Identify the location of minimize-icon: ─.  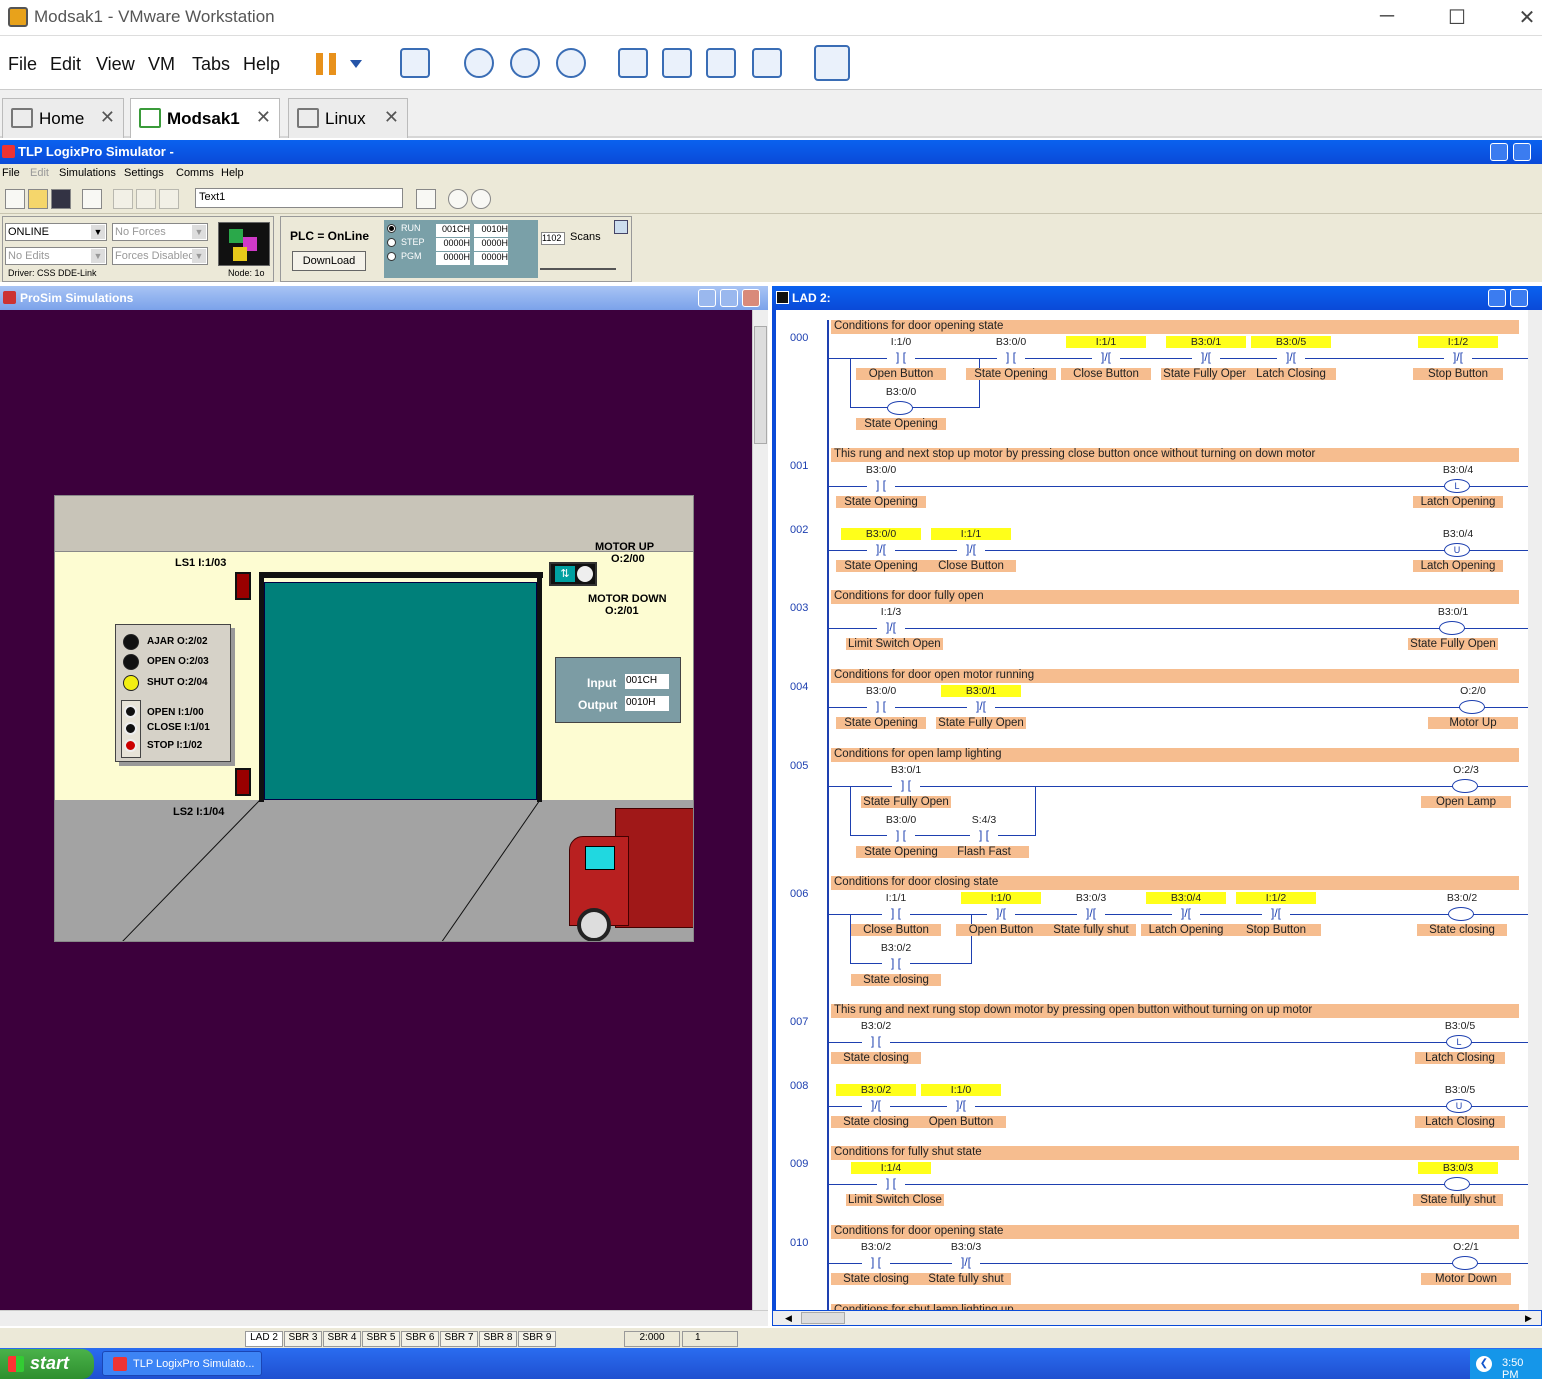
(1387, 16).